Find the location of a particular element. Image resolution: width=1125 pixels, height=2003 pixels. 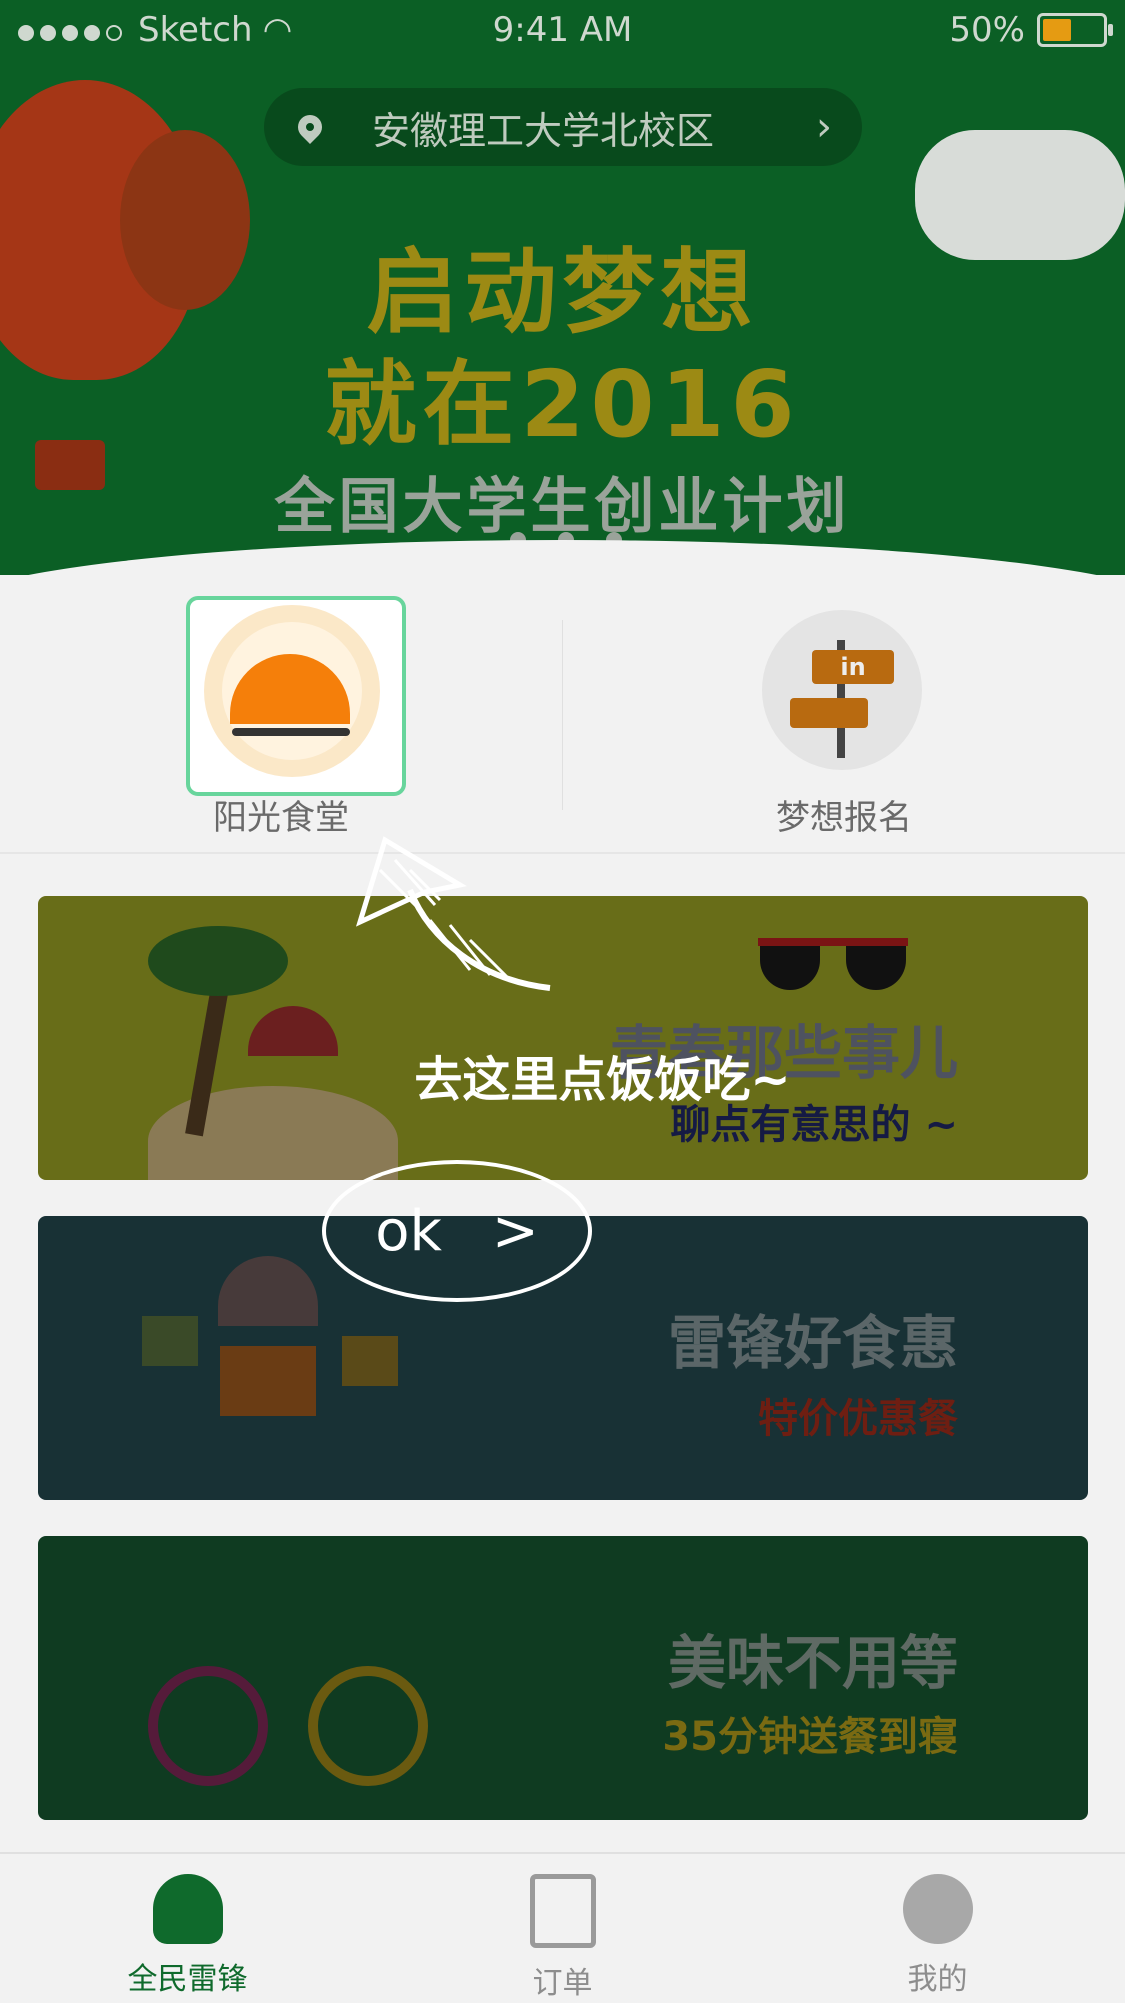

sunglasses-illustration is located at coordinates (833, 965).